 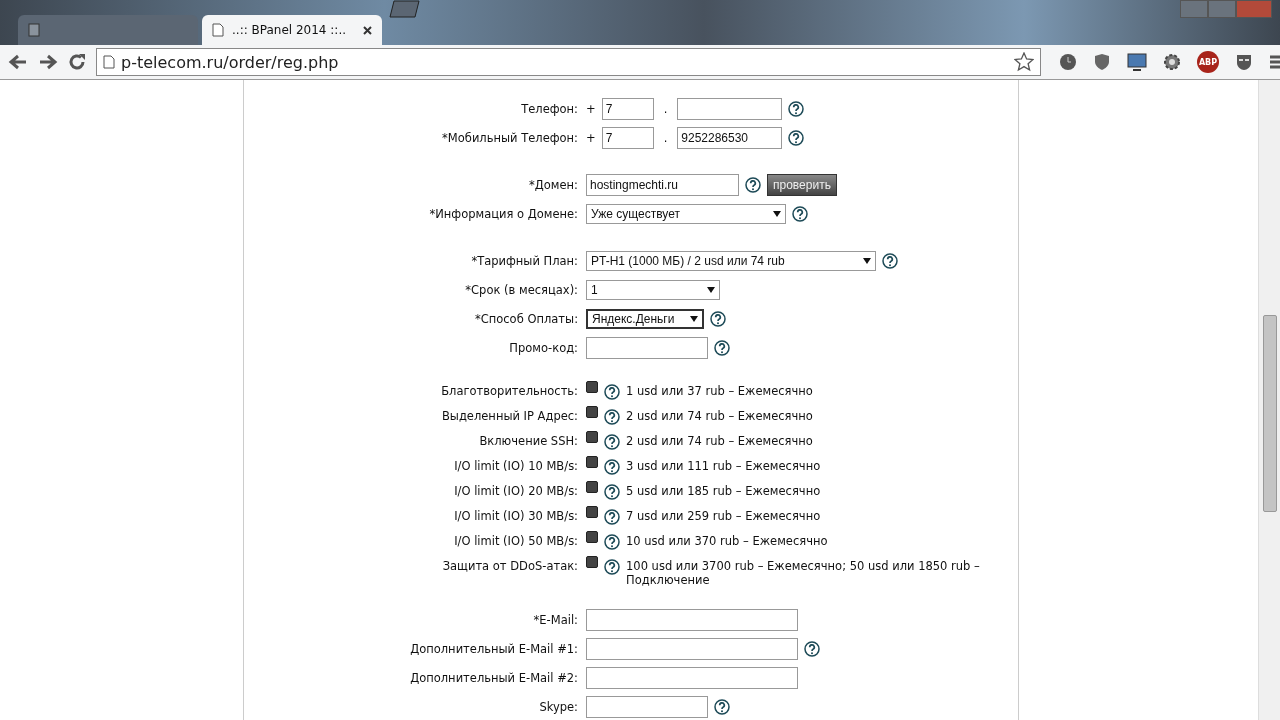 What do you see at coordinates (1024, 62) in the screenshot?
I see `star-icon` at bounding box center [1024, 62].